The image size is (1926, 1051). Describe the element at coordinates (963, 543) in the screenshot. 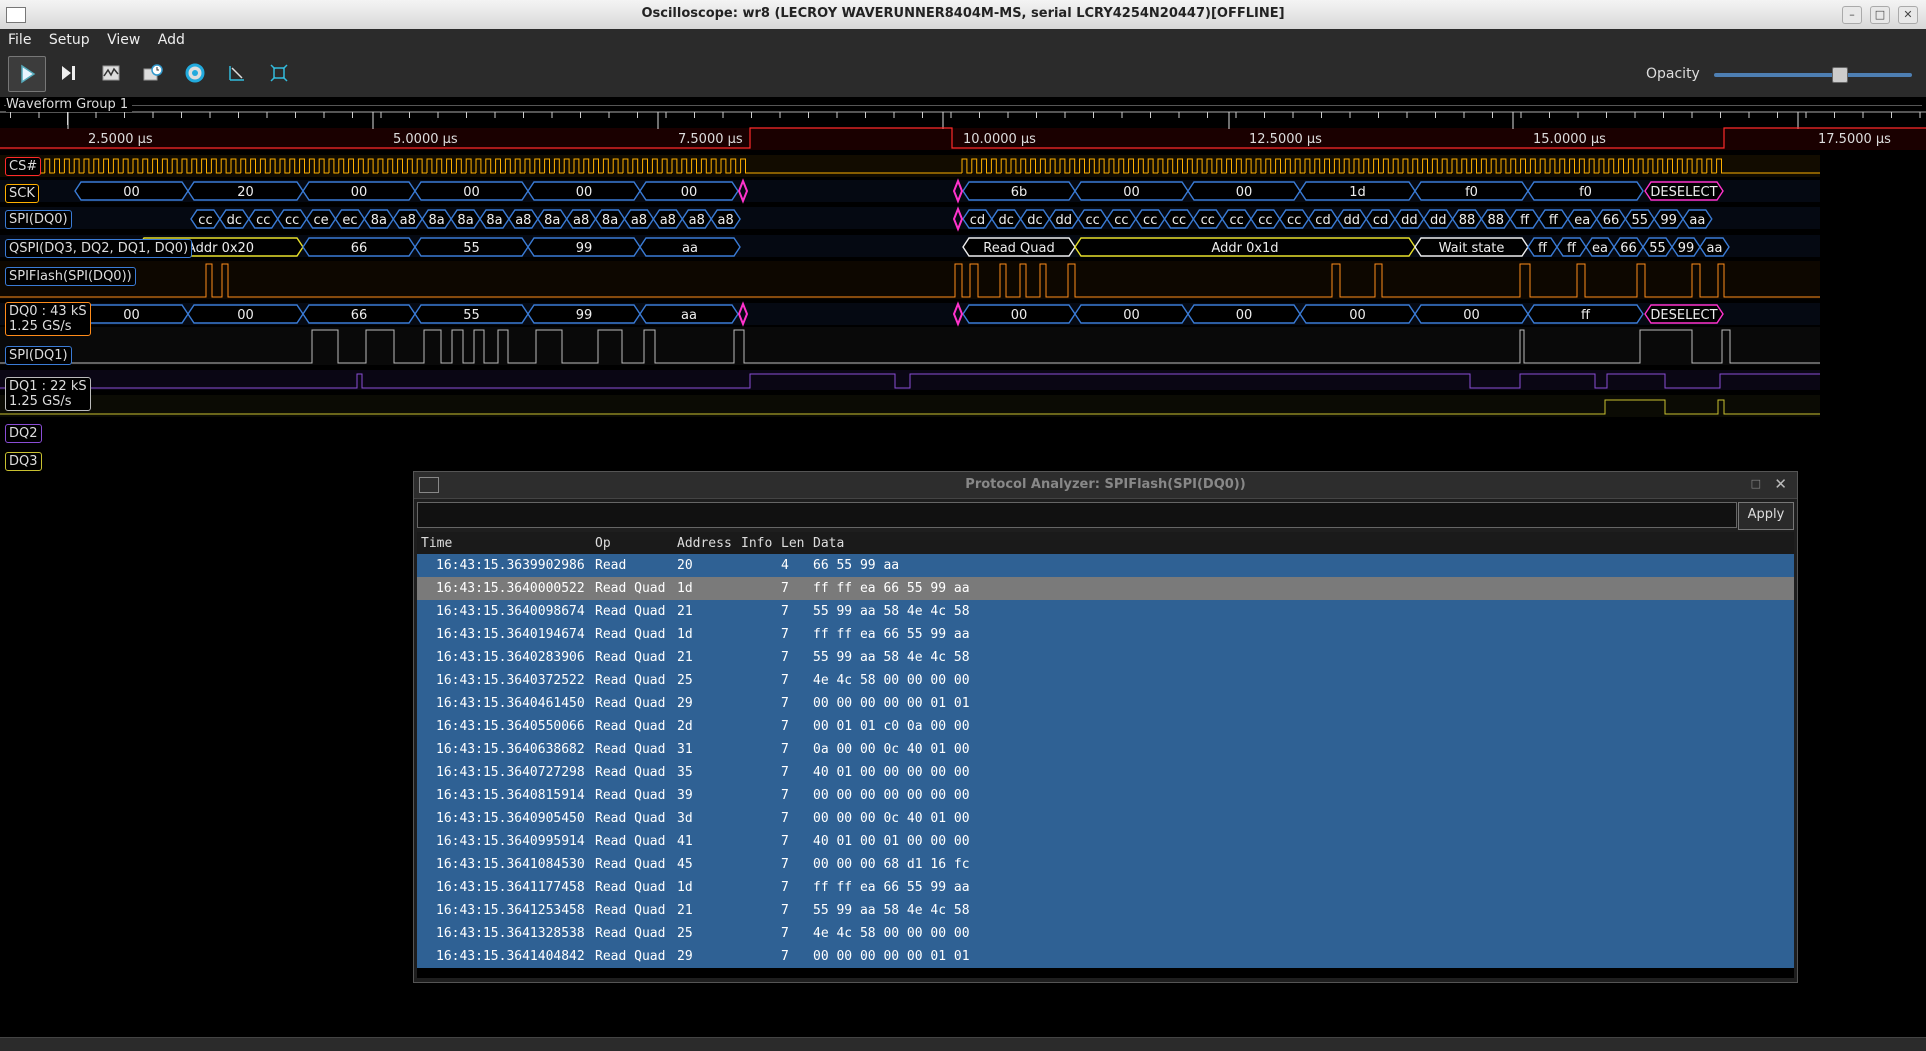

I see `column-header-data: Data` at that location.